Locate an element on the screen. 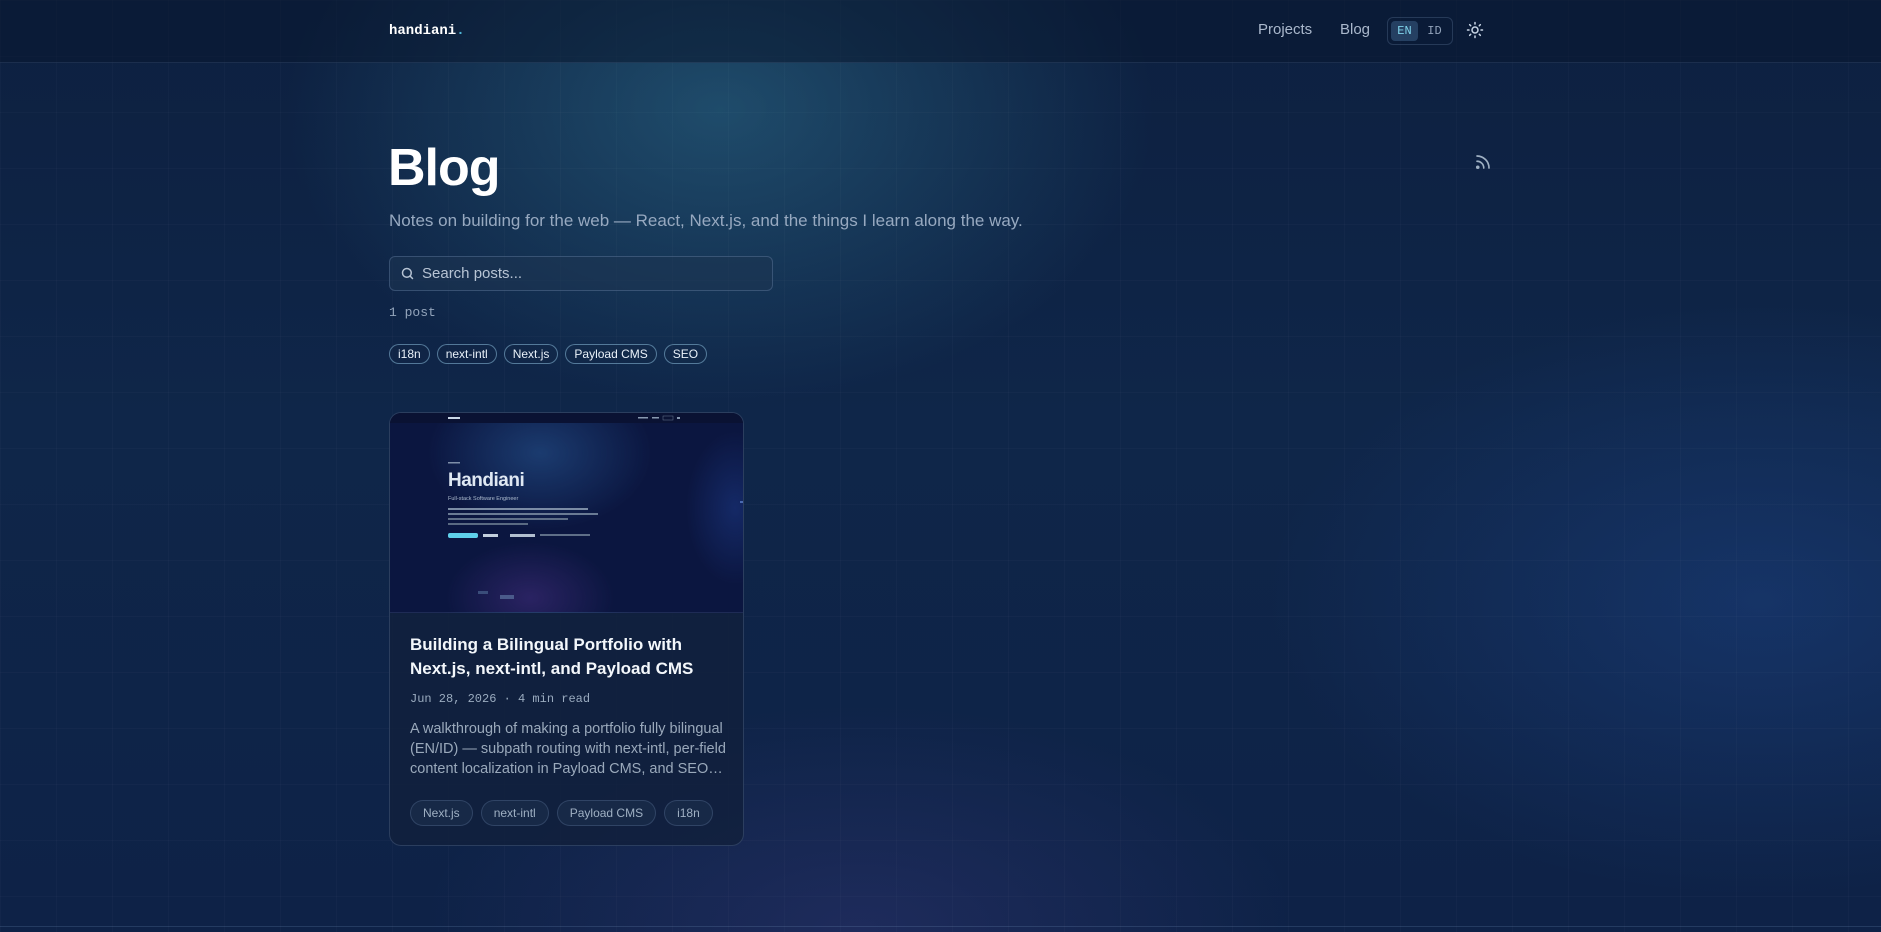 Image resolution: width=1881 pixels, height=932 pixels. post-tag-i18n: i18n is located at coordinates (688, 813).